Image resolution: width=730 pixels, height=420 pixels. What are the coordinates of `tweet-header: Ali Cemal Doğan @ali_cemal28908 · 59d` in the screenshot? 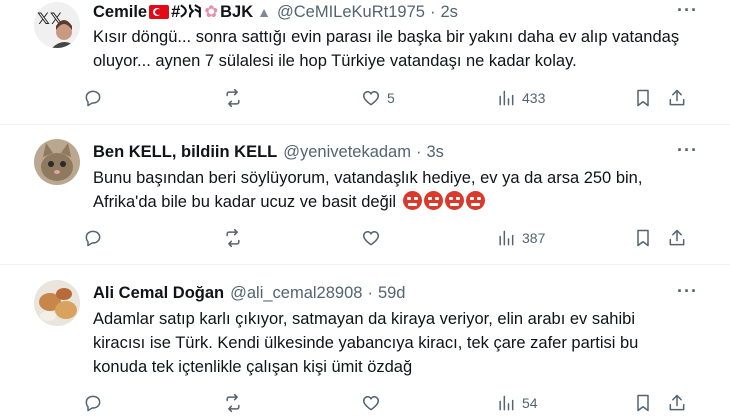 It's located at (249, 293).